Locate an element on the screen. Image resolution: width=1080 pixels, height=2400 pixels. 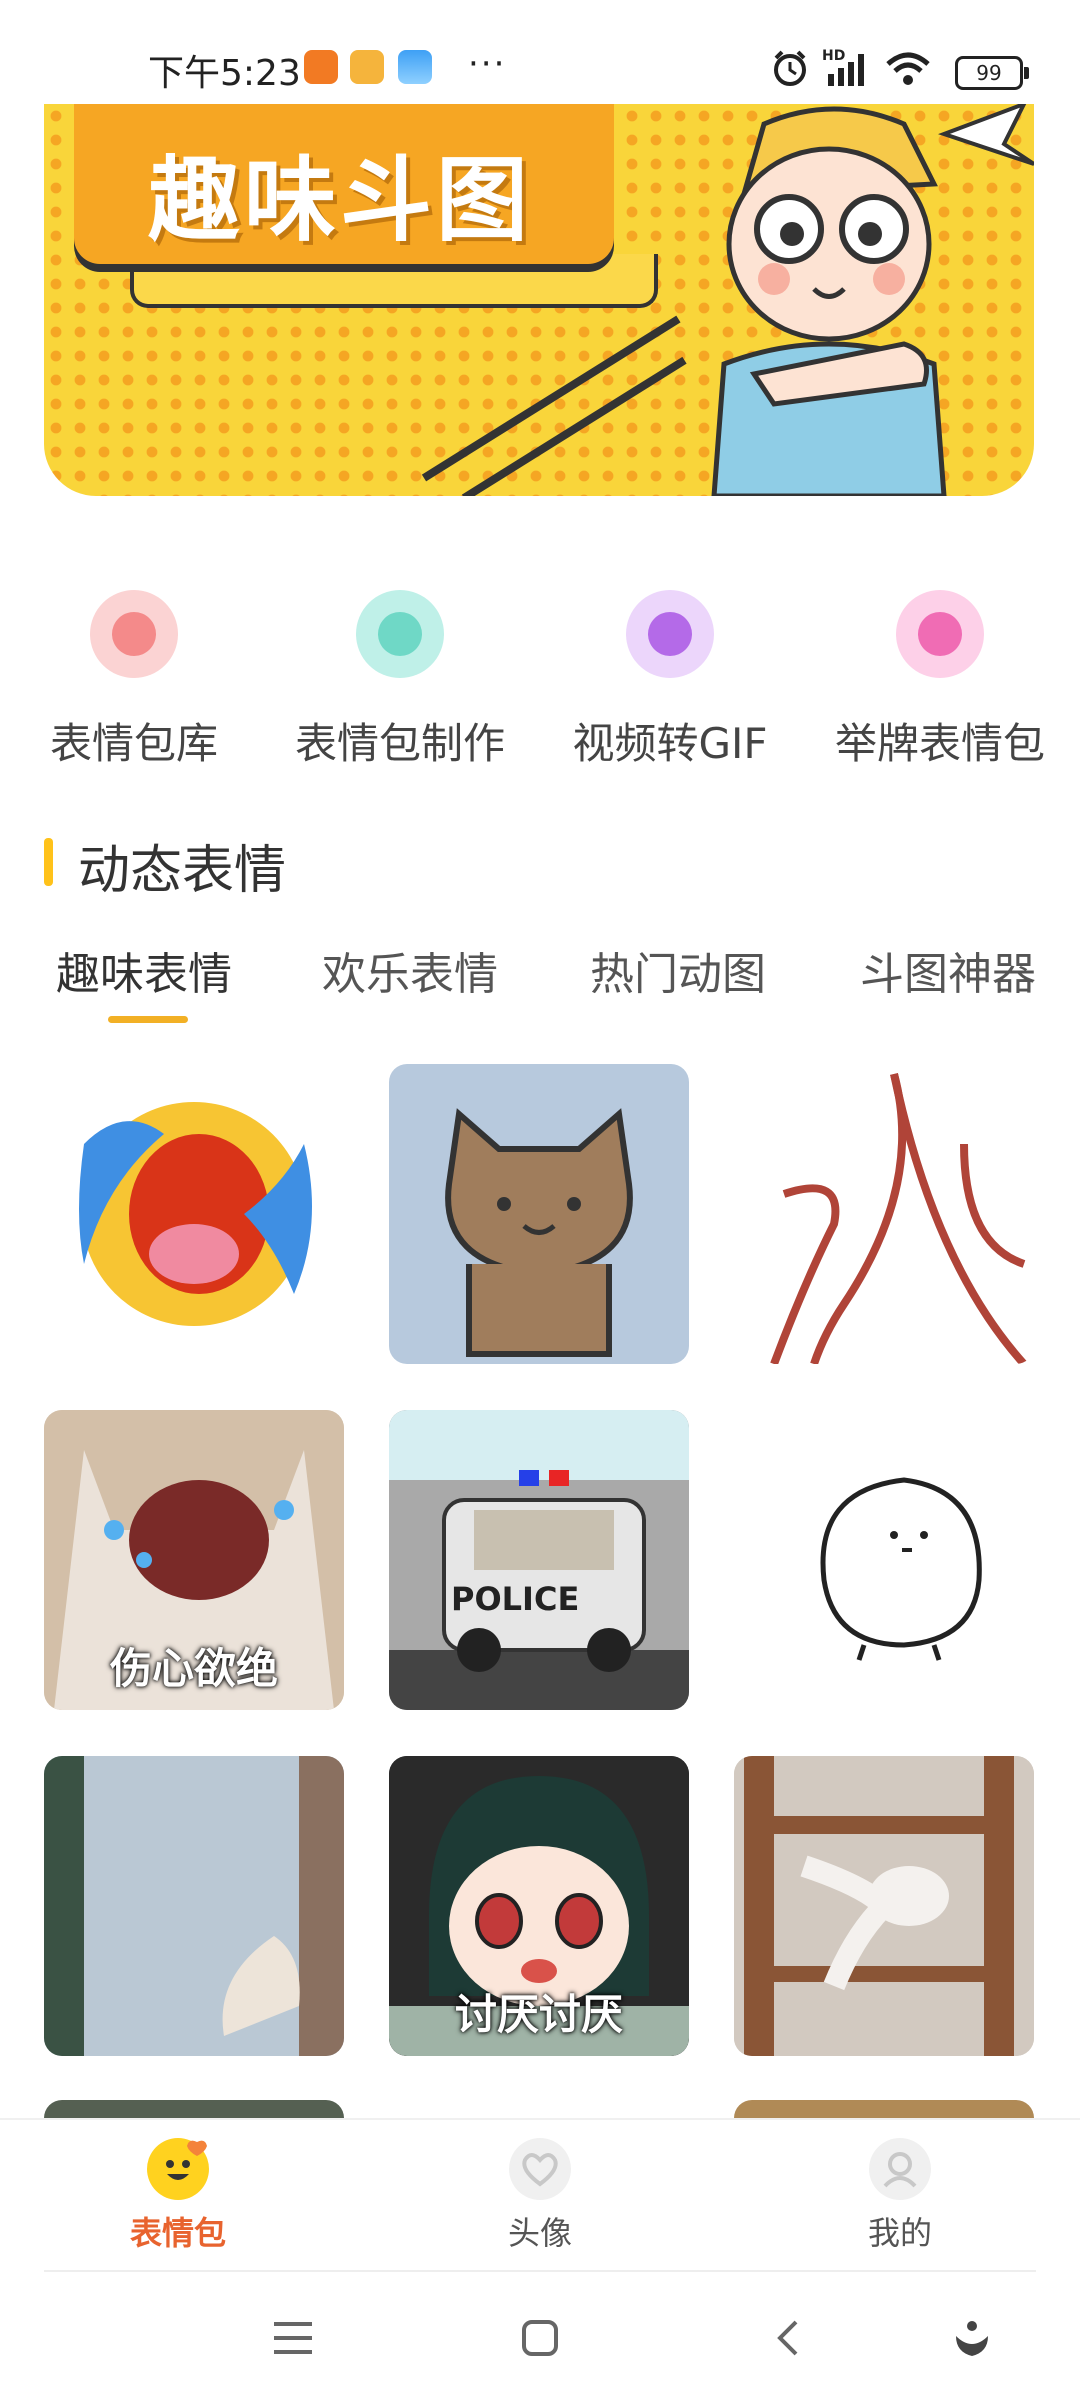
crying-emoji-image is located at coordinates (195, 1214).